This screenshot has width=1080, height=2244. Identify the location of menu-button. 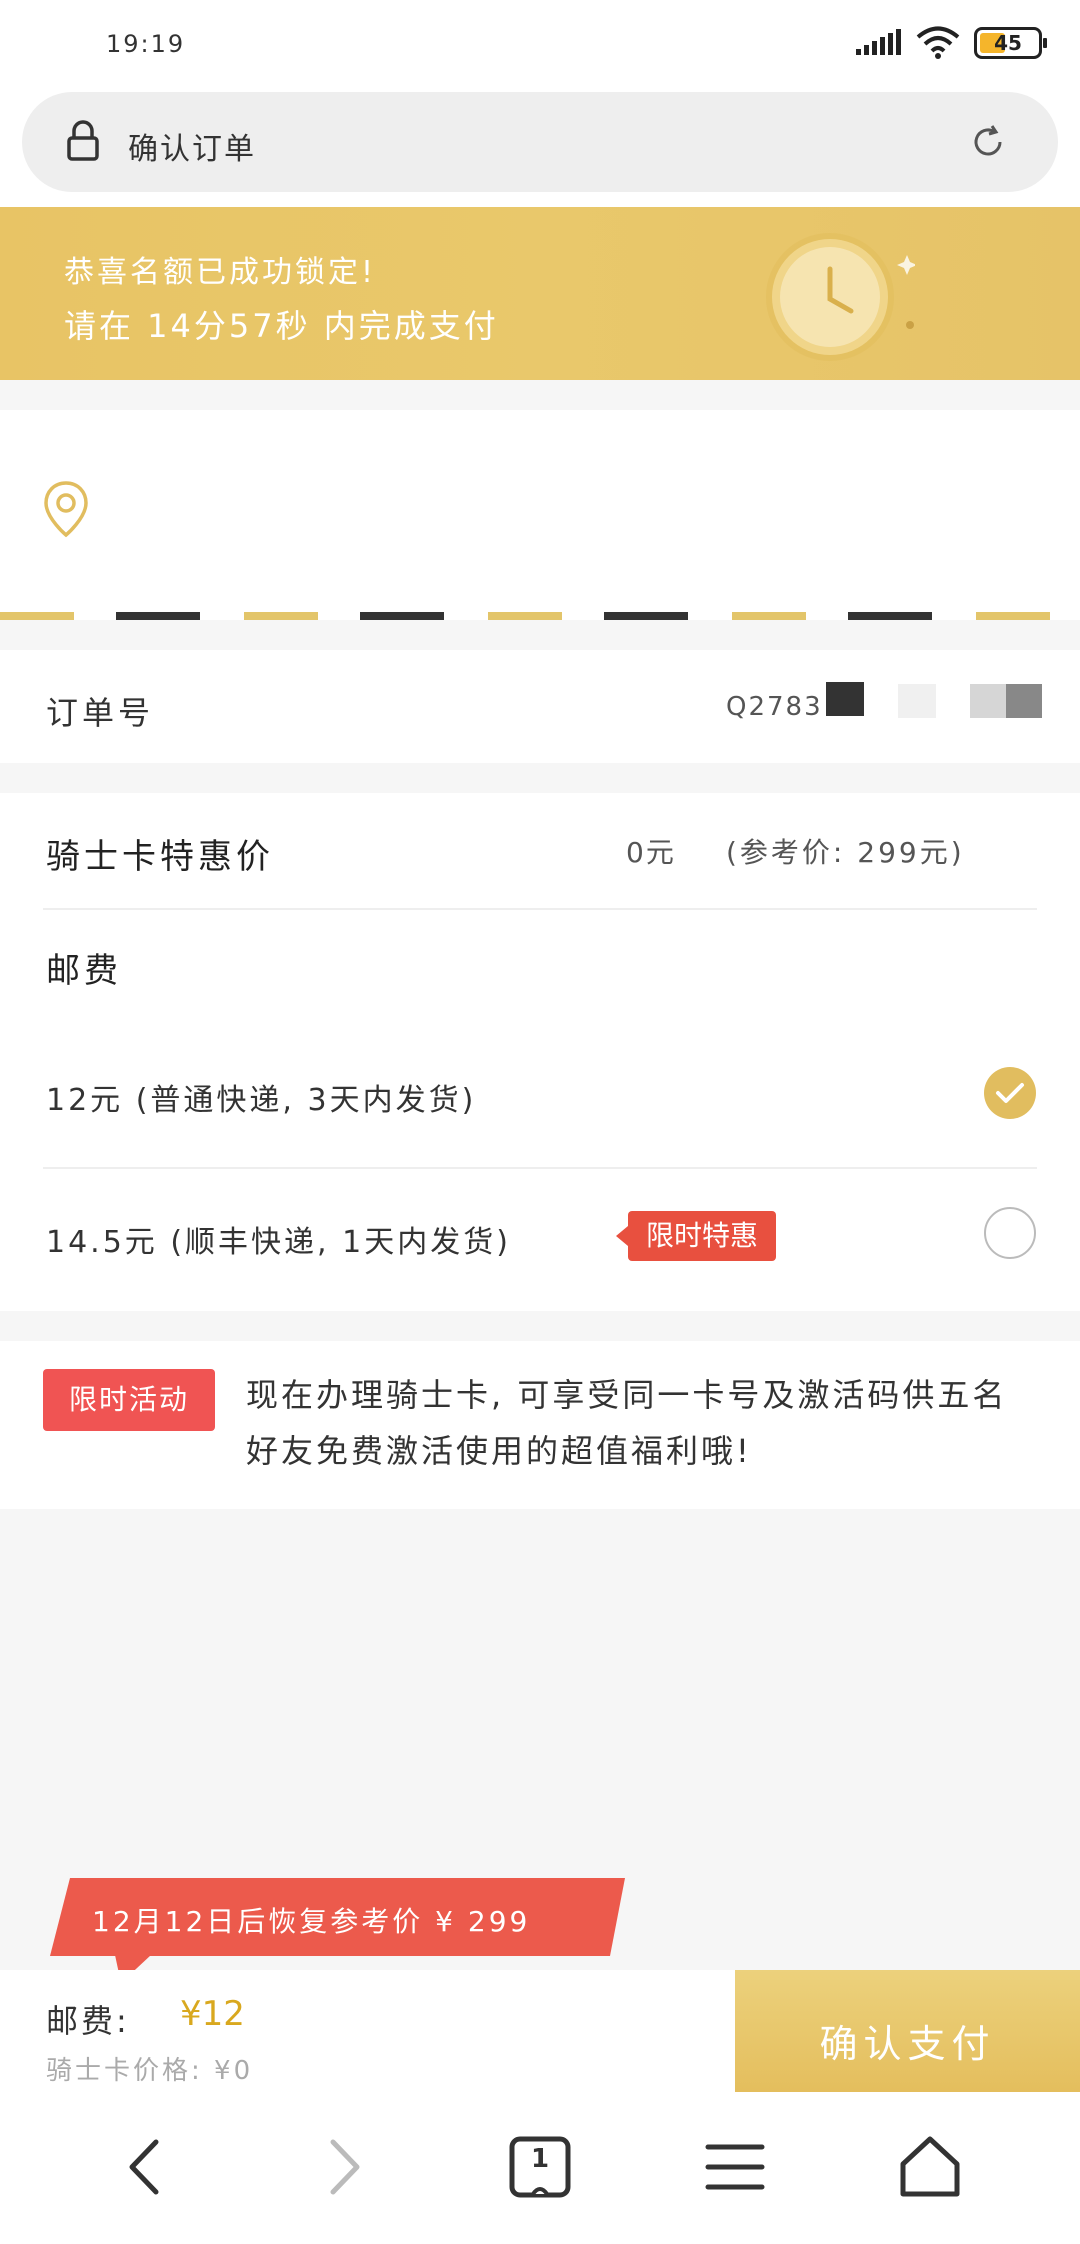
(735, 2167).